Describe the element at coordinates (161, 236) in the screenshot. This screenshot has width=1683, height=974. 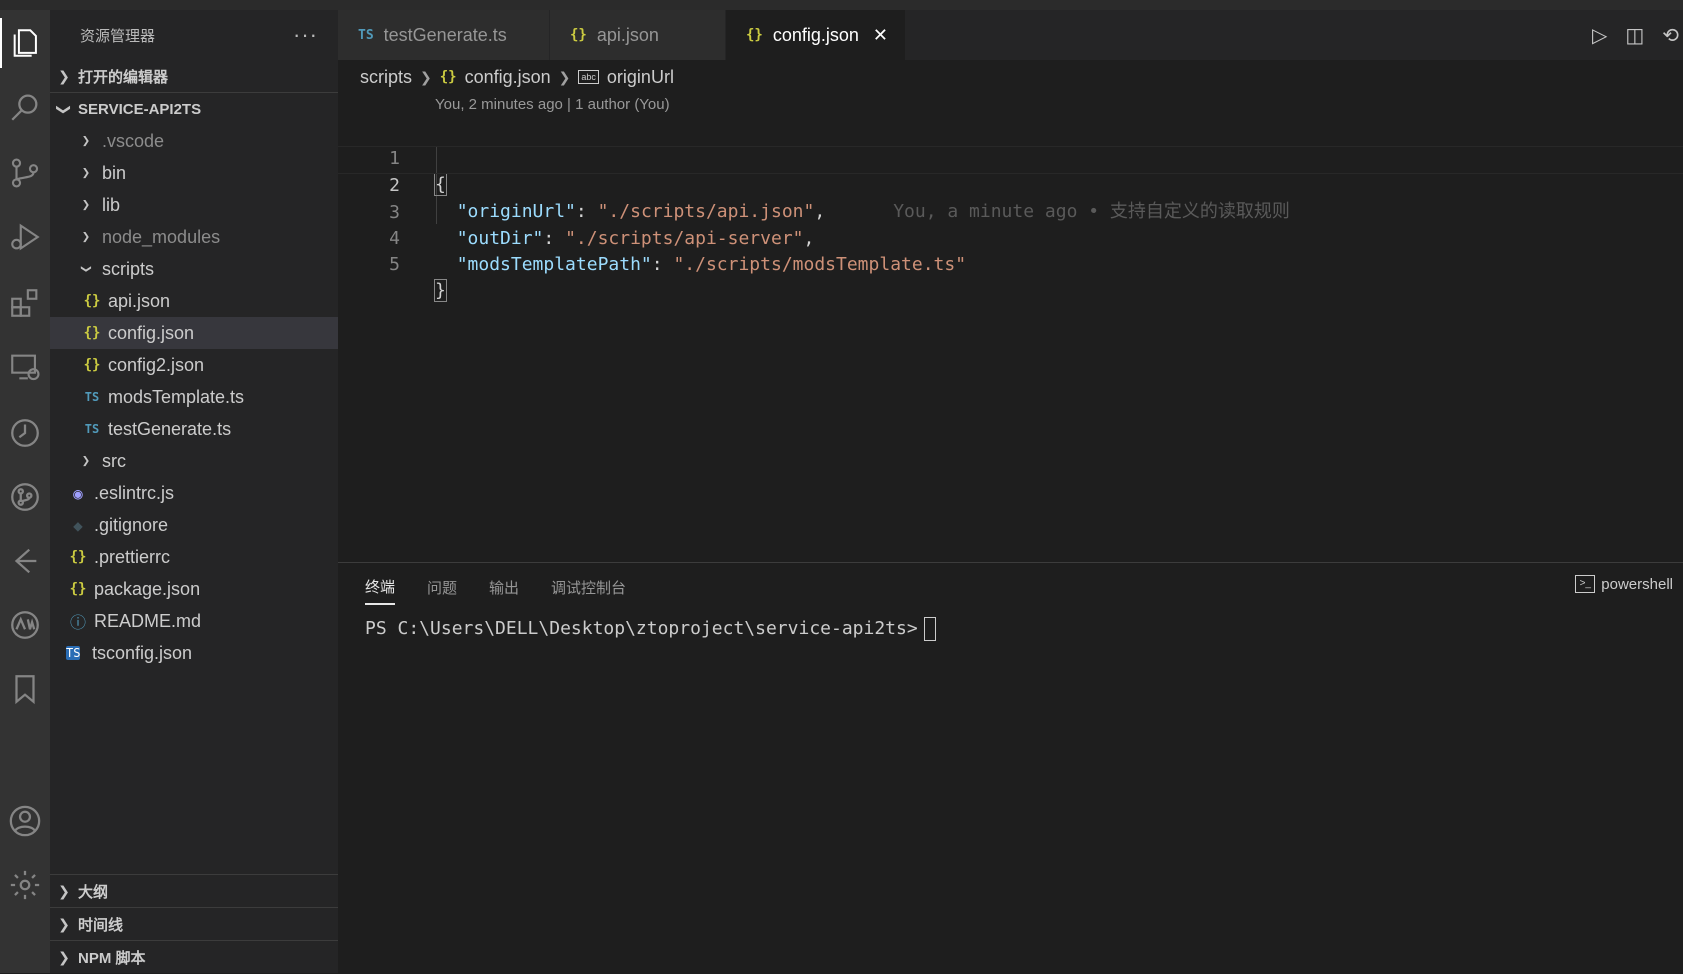
I see `tree-item-label: node_modules` at that location.